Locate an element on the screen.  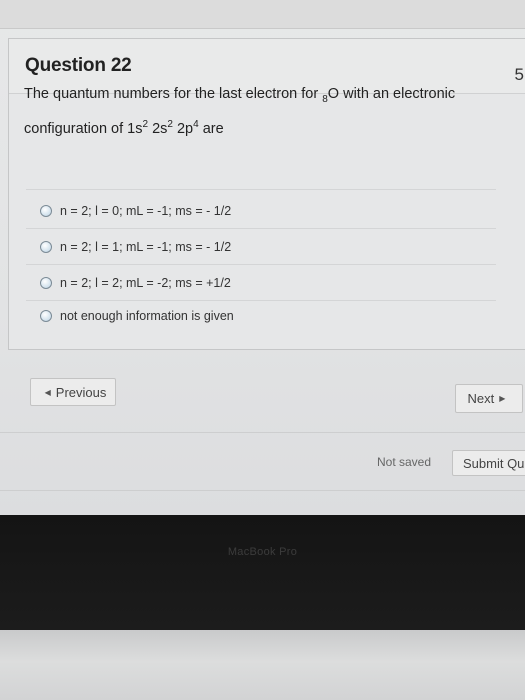
footer-separator is located at coordinates (262, 432).